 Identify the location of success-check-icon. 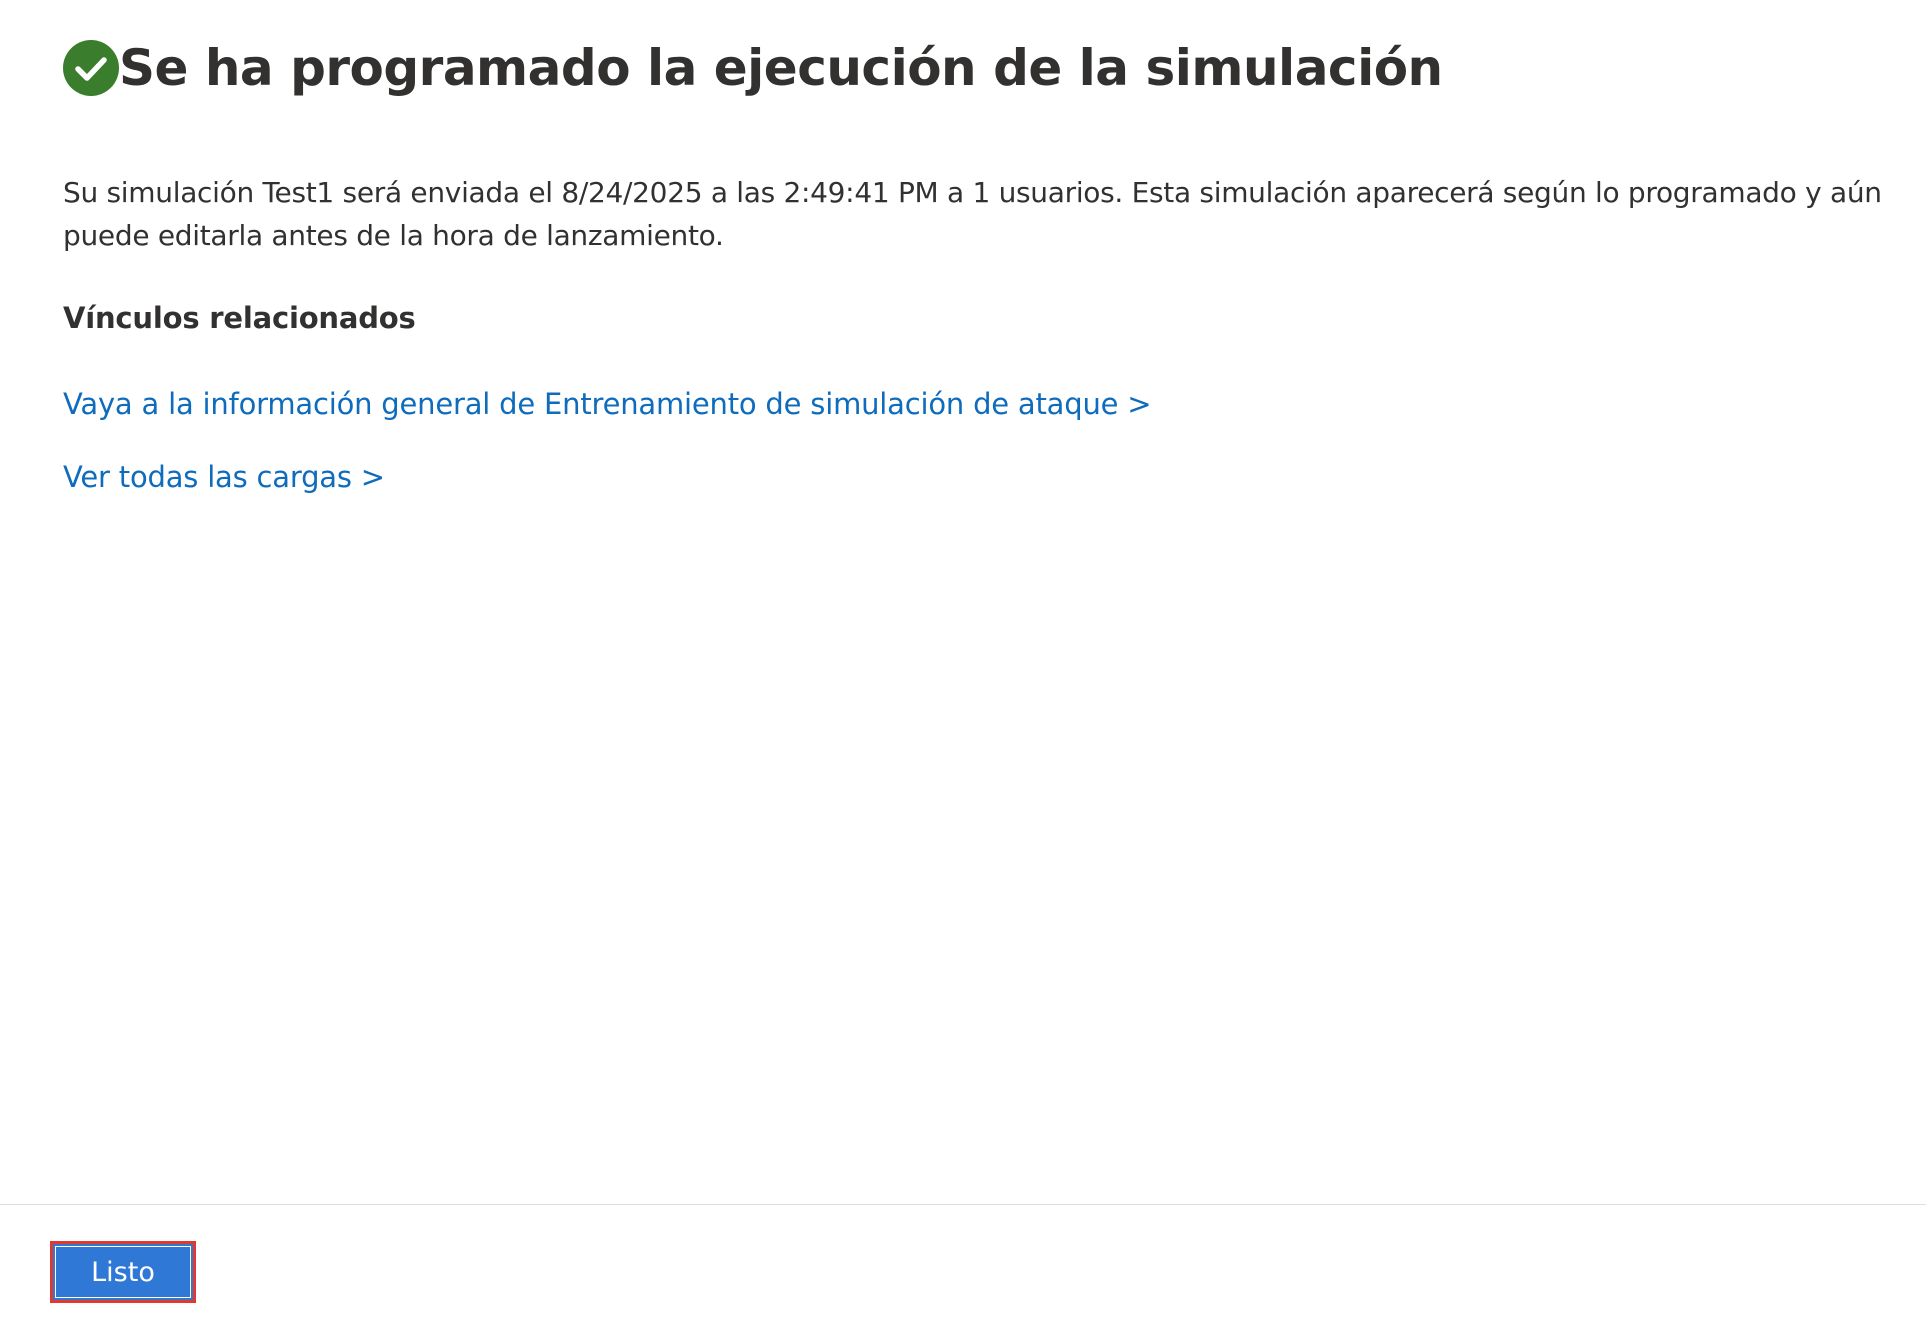
(91, 68).